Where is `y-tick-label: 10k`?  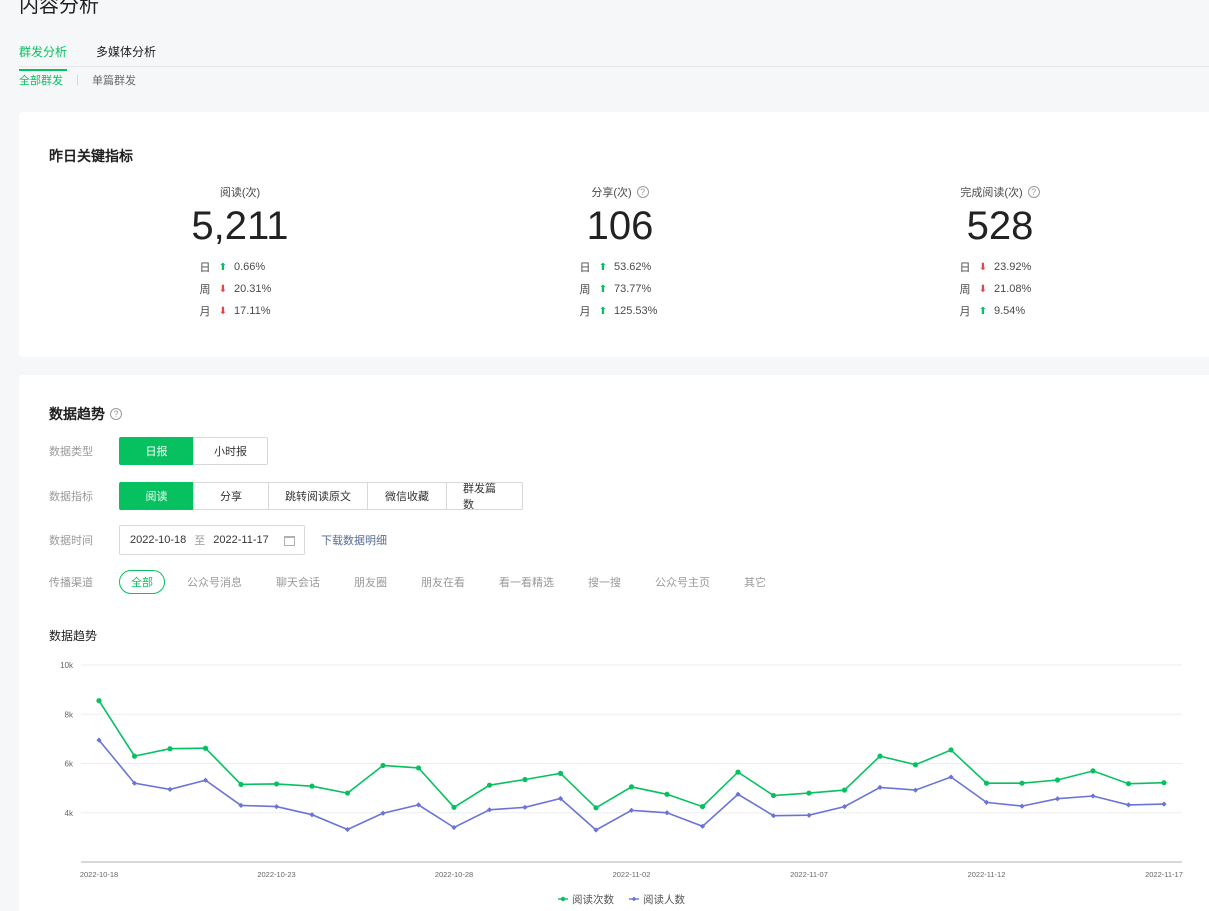
y-tick-label: 10k is located at coordinates (67, 665).